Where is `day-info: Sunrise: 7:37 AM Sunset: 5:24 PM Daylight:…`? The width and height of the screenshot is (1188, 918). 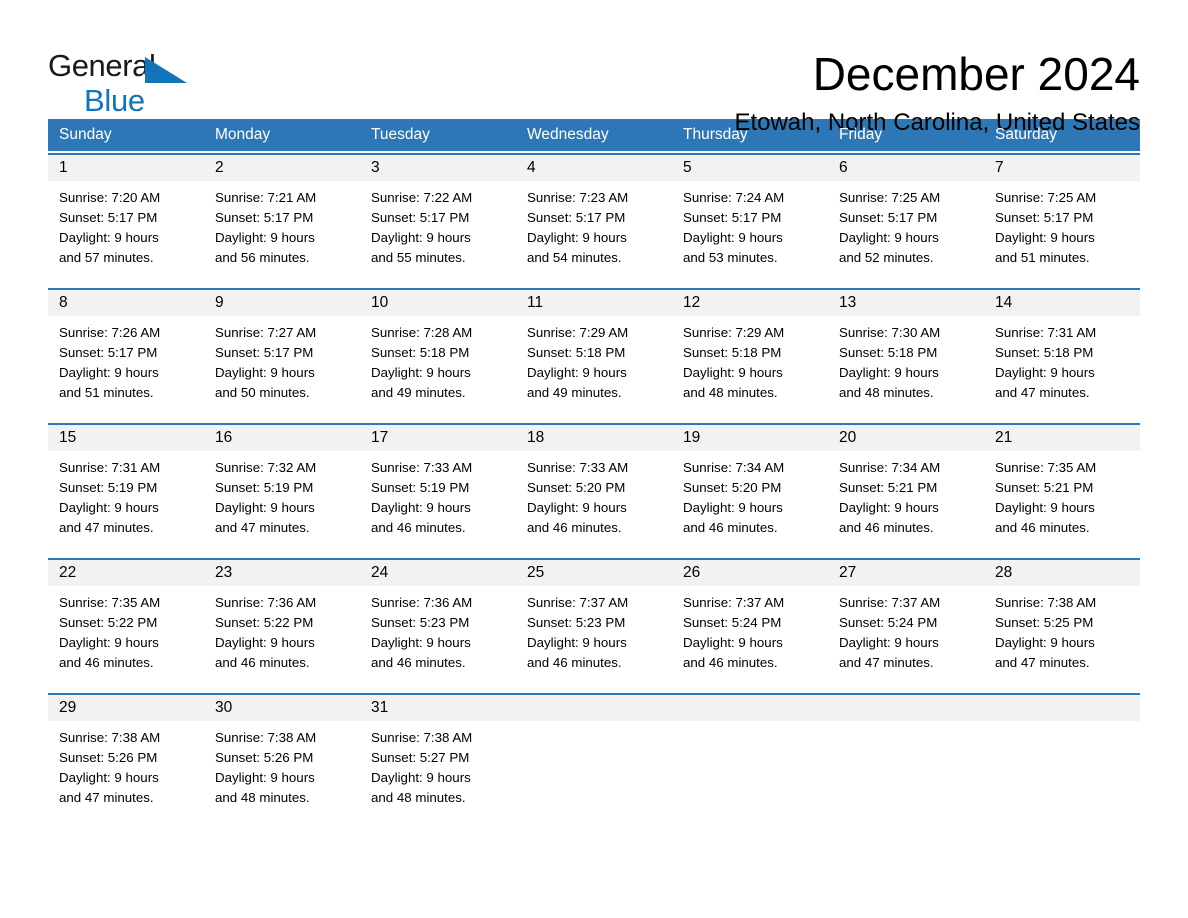
day-info: Sunrise: 7:37 AM Sunset: 5:24 PM Daylight:… is located at coordinates (750, 629).